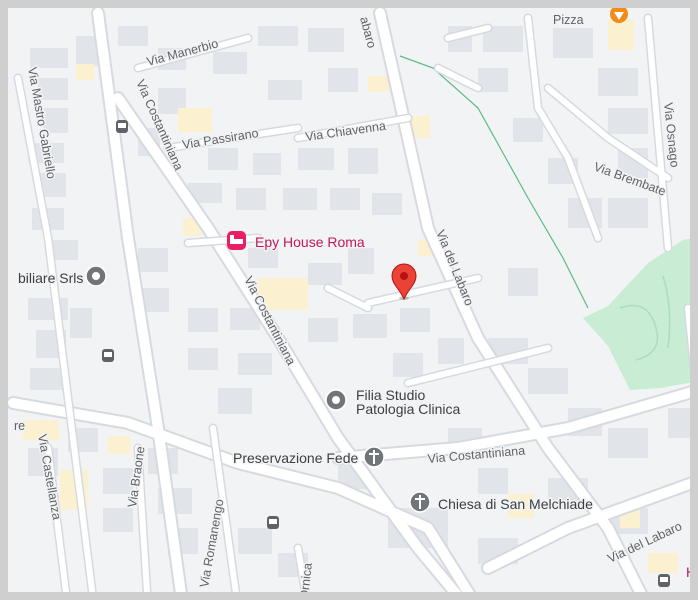 The height and width of the screenshot is (600, 698). What do you see at coordinates (306, 581) in the screenshot?
I see `ornica-label: Ornica` at bounding box center [306, 581].